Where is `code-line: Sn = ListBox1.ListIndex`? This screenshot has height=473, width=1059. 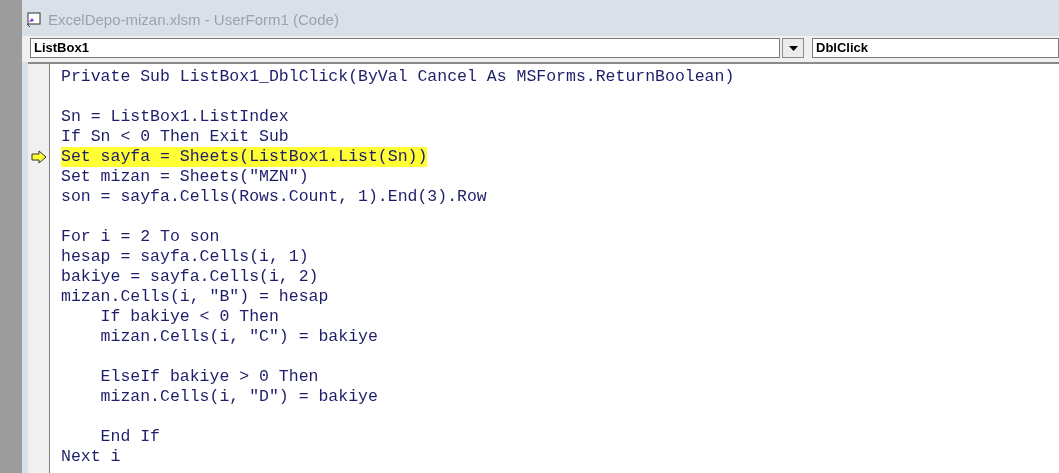
code-line: Sn = ListBox1.ListIndex is located at coordinates (175, 117).